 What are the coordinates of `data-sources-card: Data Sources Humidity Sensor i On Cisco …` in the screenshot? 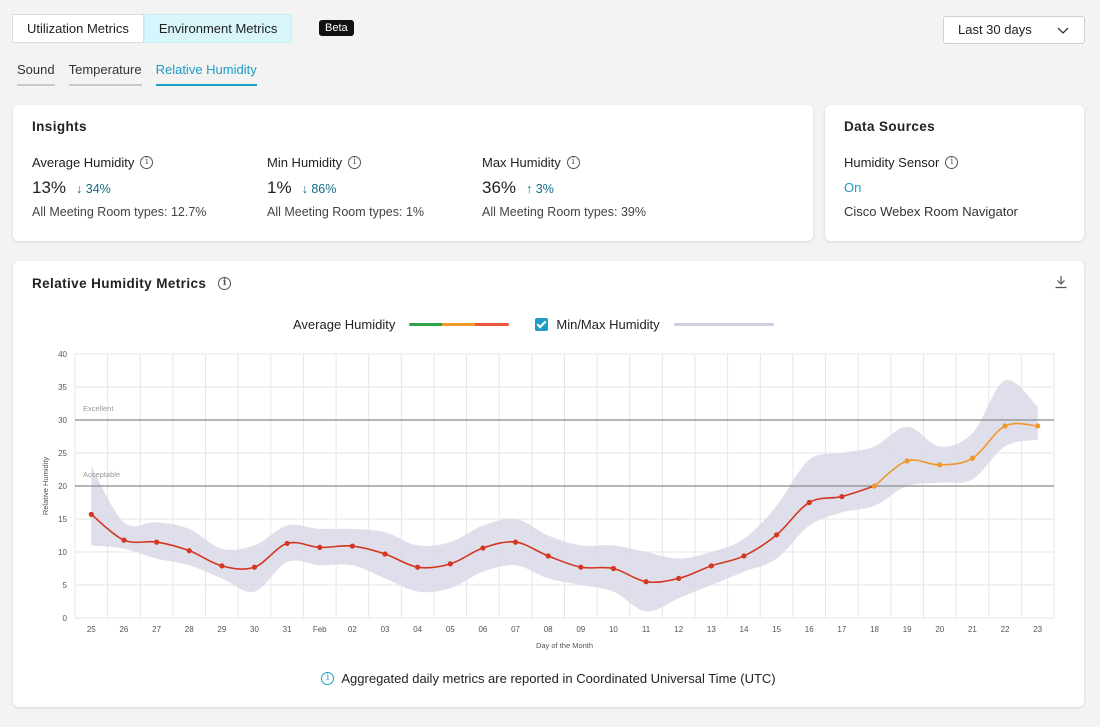 It's located at (954, 173).